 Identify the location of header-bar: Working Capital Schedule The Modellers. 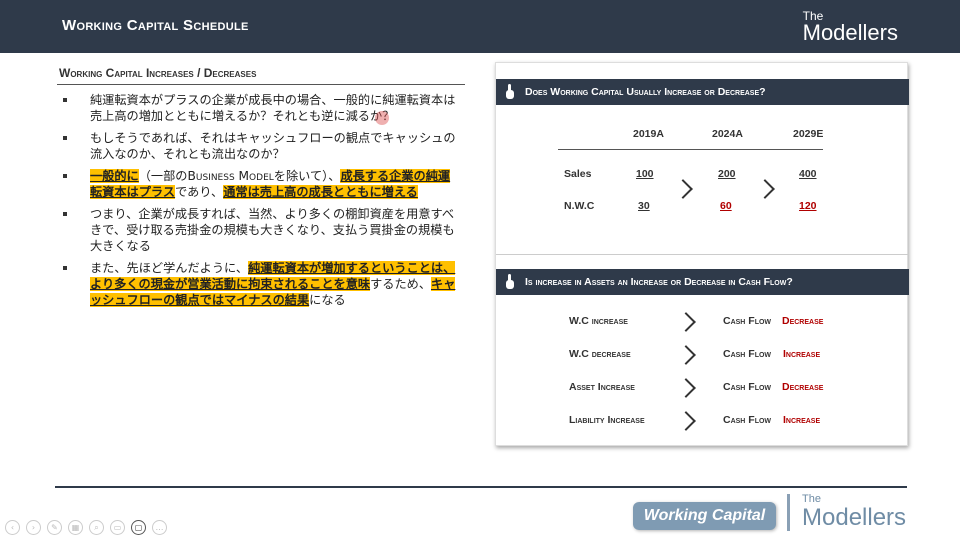
(480, 26).